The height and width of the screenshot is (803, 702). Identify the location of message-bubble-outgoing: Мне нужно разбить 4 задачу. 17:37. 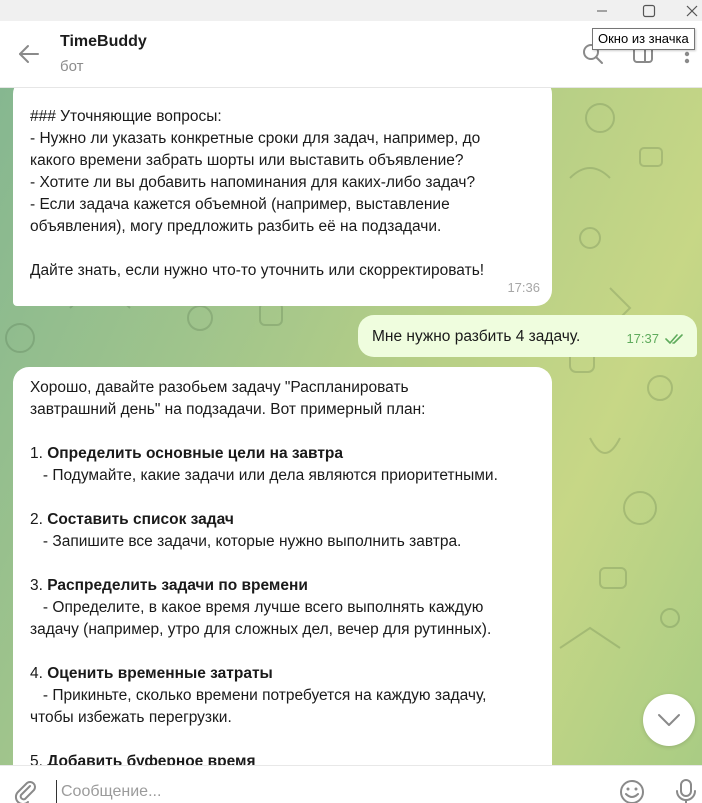
(527, 336).